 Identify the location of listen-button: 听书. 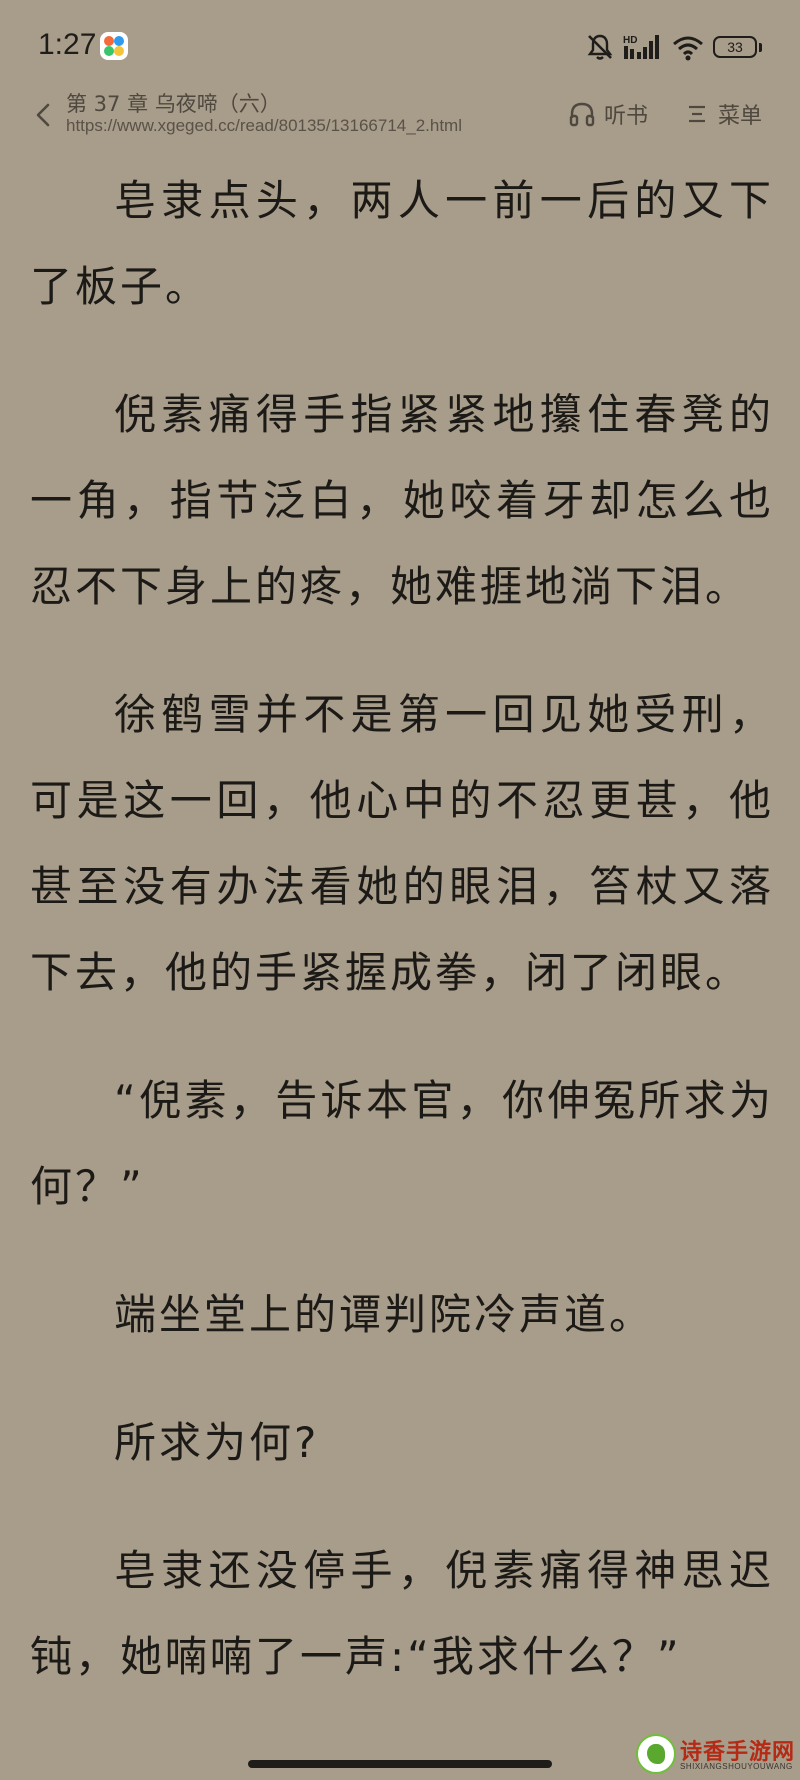
(608, 114).